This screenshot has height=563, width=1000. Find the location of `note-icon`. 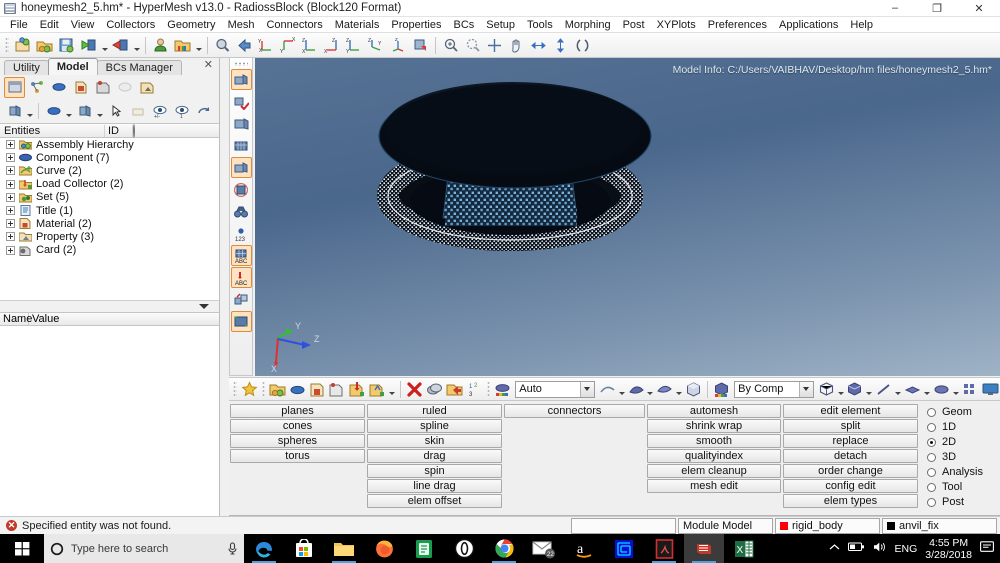

note-icon is located at coordinates (137, 111).